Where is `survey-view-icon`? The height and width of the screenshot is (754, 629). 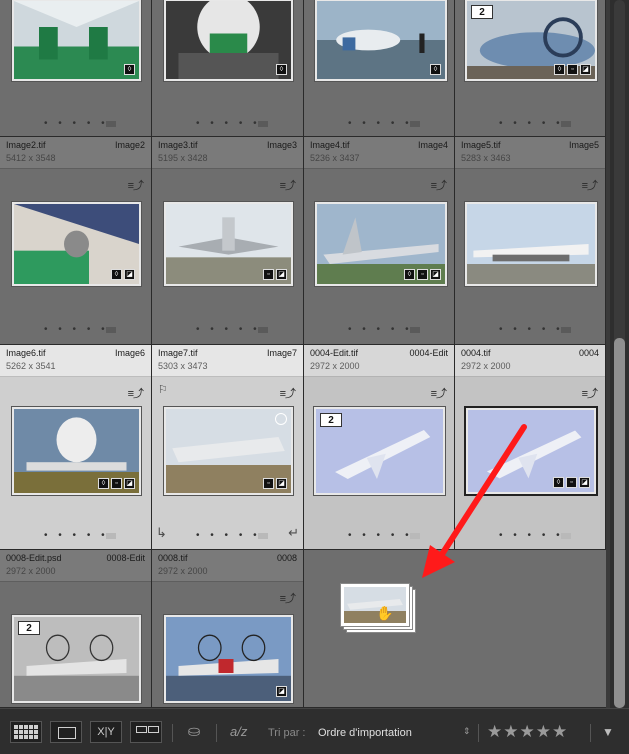
survey-view-icon is located at coordinates (146, 732).